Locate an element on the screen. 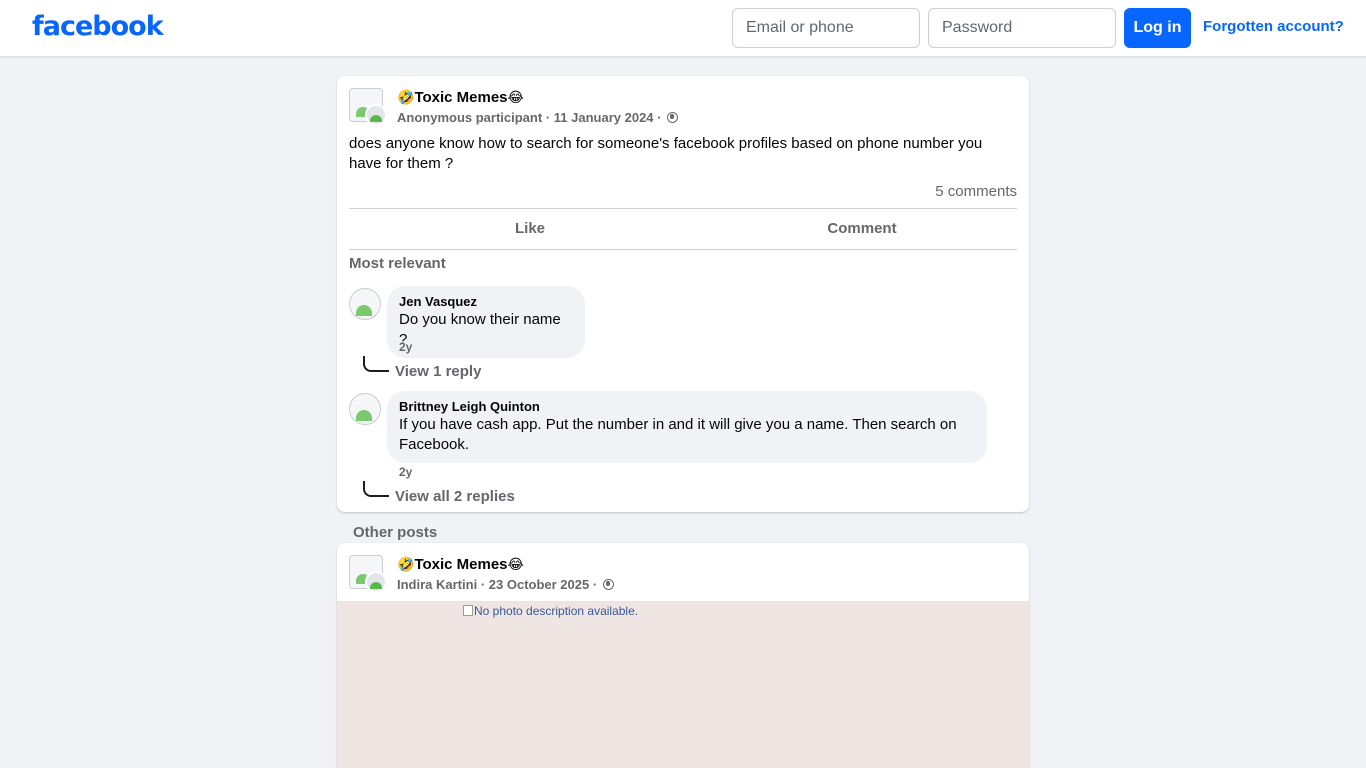  post-meta: Indira Kartini · 23 October 2025 · is located at coordinates (505, 584).